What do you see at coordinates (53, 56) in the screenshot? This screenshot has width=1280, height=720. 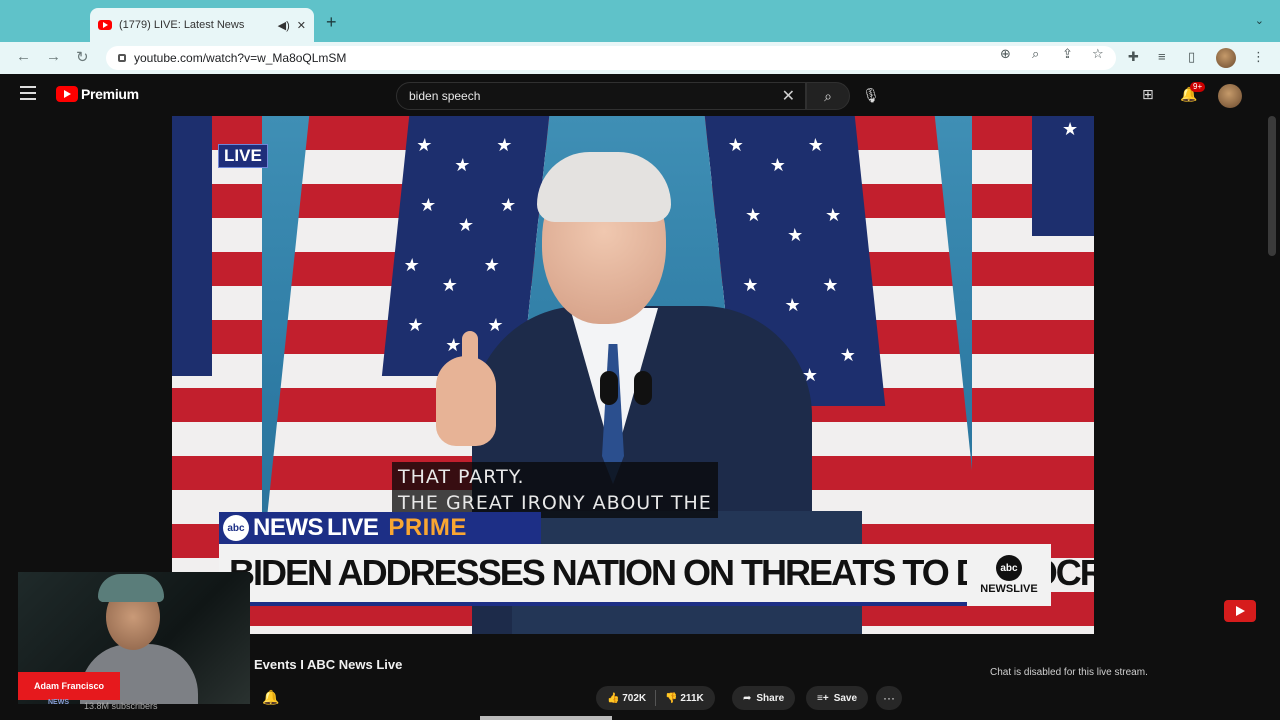 I see `forward-arrow-icon: →` at bounding box center [53, 56].